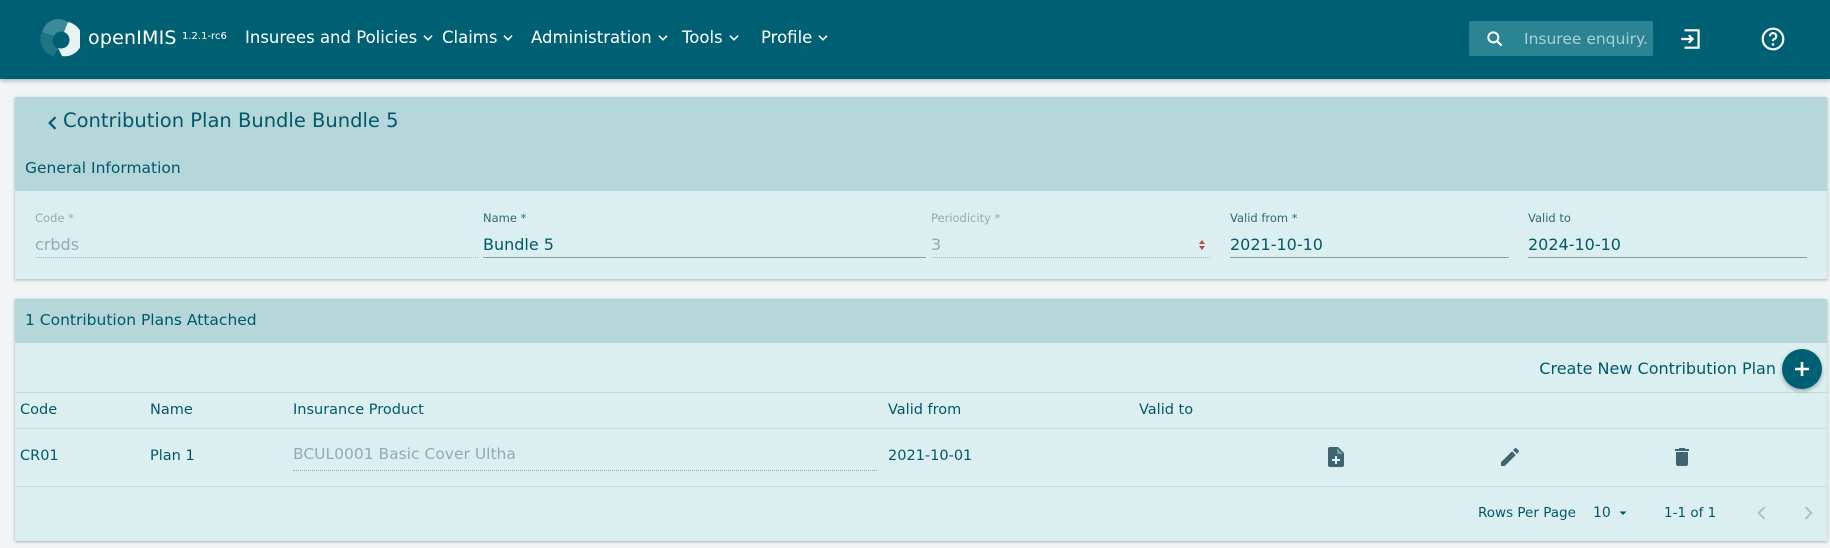  I want to click on valid-to-field: Valid to 2024-10-10, so click(1667, 234).